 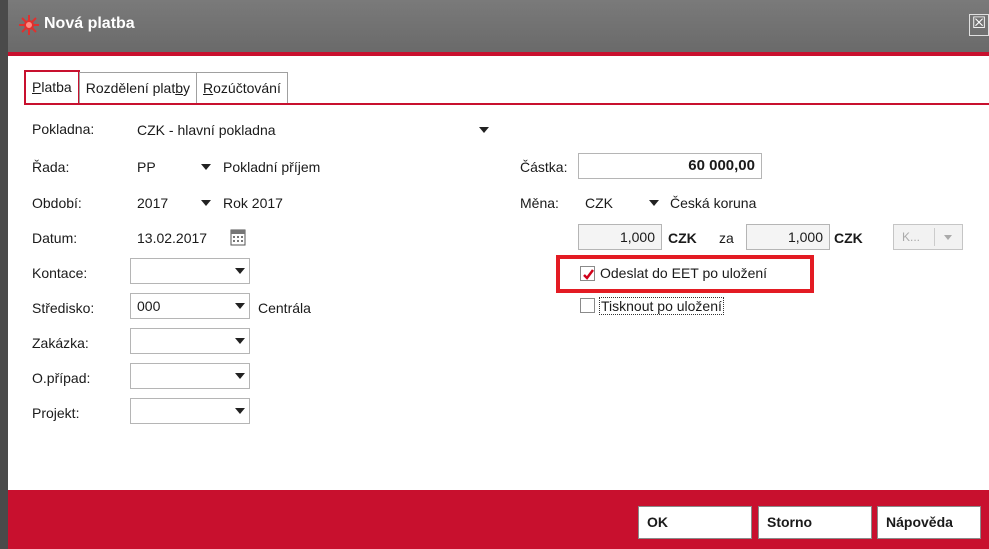 I want to click on eet-checkbox, so click(x=587, y=273).